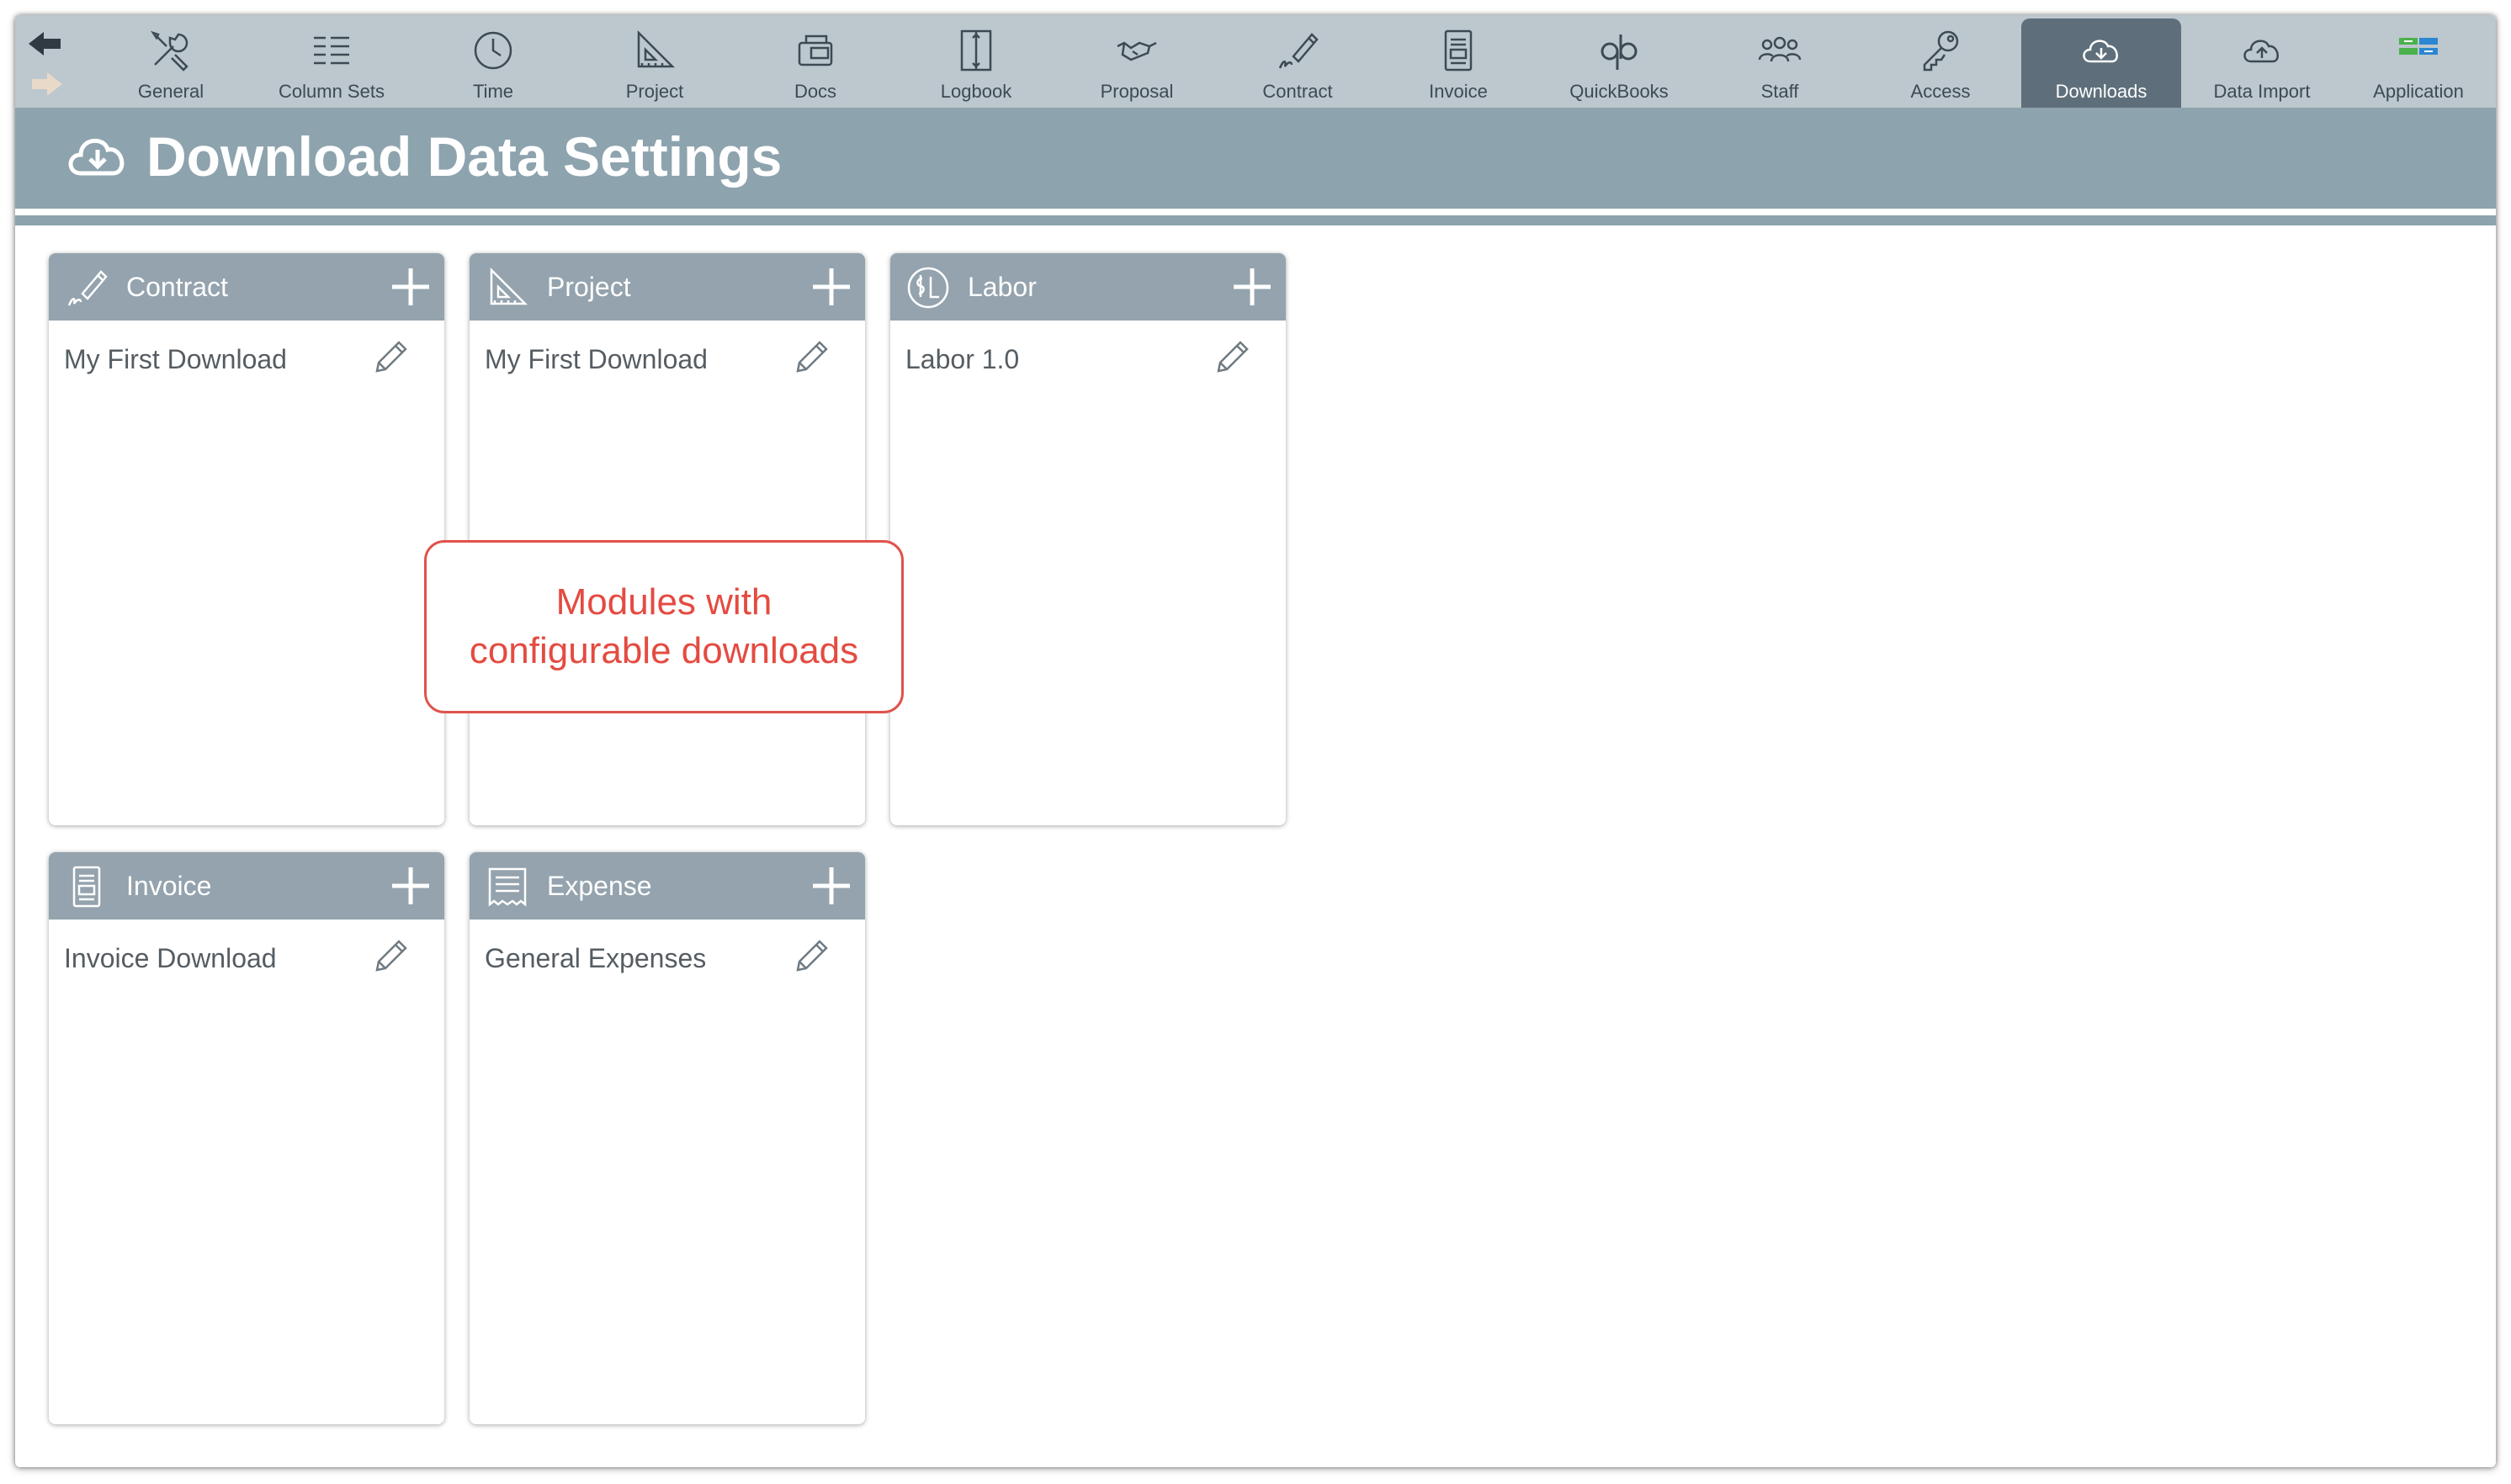 The image size is (2511, 1484). I want to click on module-card-labor: Labor Labor 1.0, so click(1088, 539).